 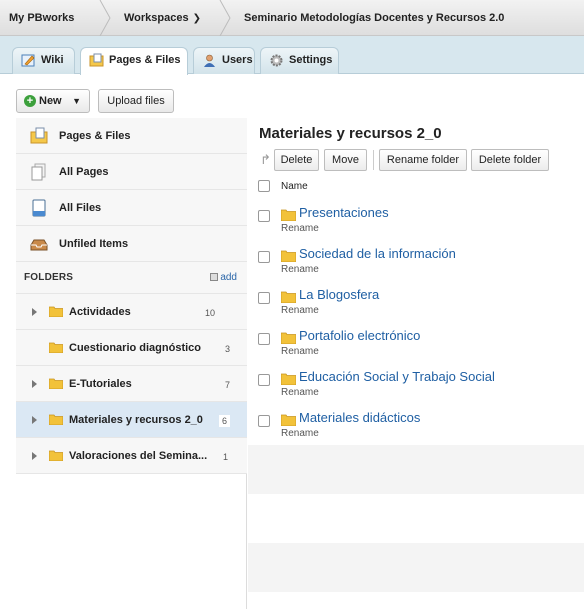 I want to click on plus-icon: +, so click(x=30, y=101).